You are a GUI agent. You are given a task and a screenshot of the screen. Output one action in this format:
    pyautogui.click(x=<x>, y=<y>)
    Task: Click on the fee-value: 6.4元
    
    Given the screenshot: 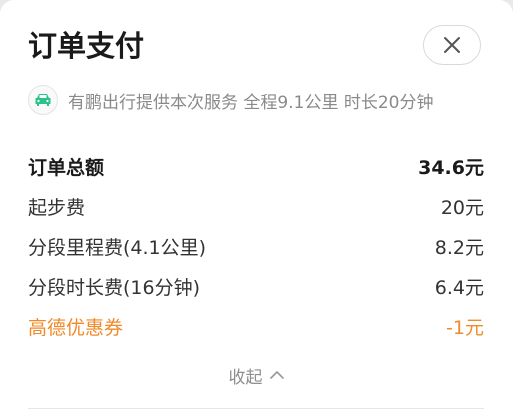 What is the action you would take?
    pyautogui.click(x=459, y=287)
    